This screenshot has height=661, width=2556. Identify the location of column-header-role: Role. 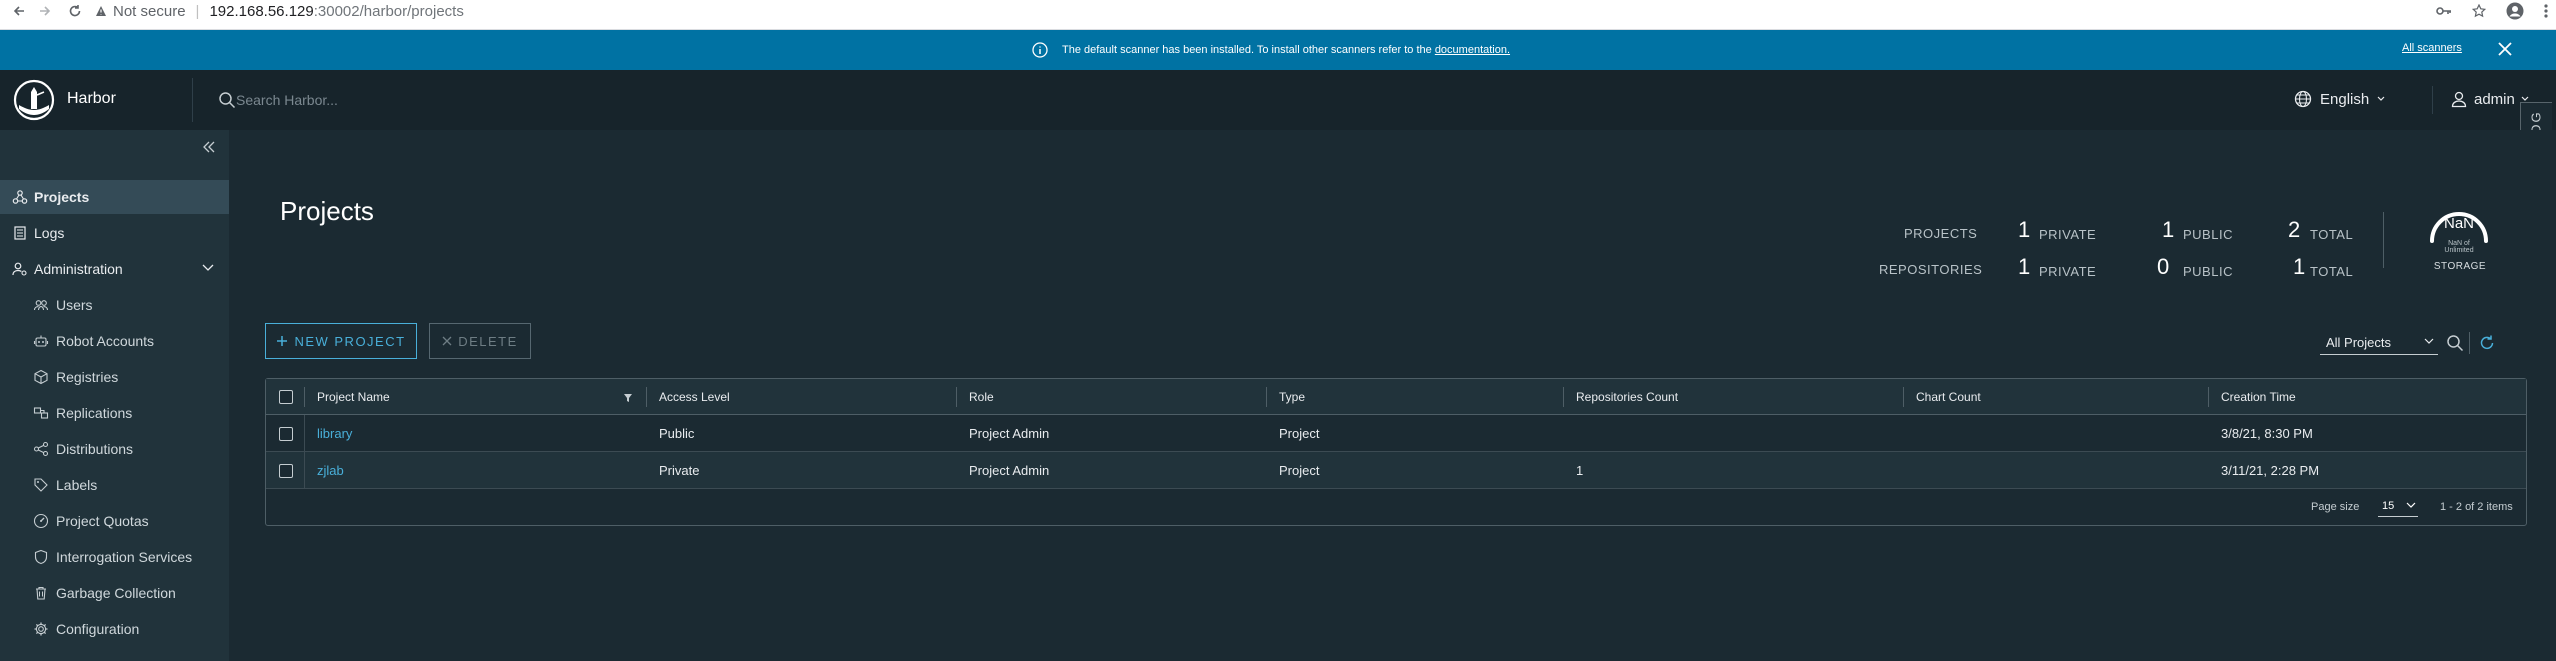
(981, 397).